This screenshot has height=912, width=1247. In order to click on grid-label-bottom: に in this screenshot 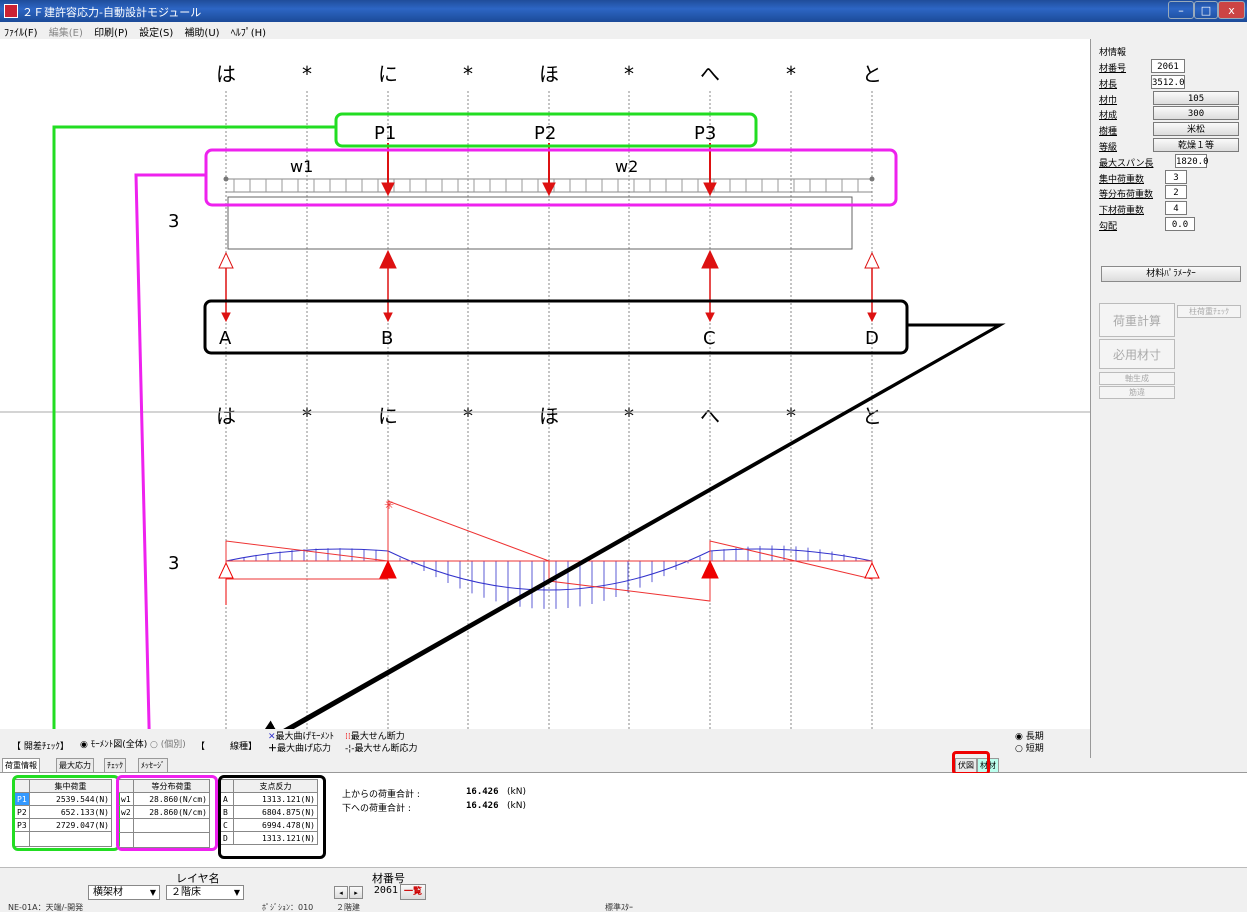, I will do `click(388, 416)`.